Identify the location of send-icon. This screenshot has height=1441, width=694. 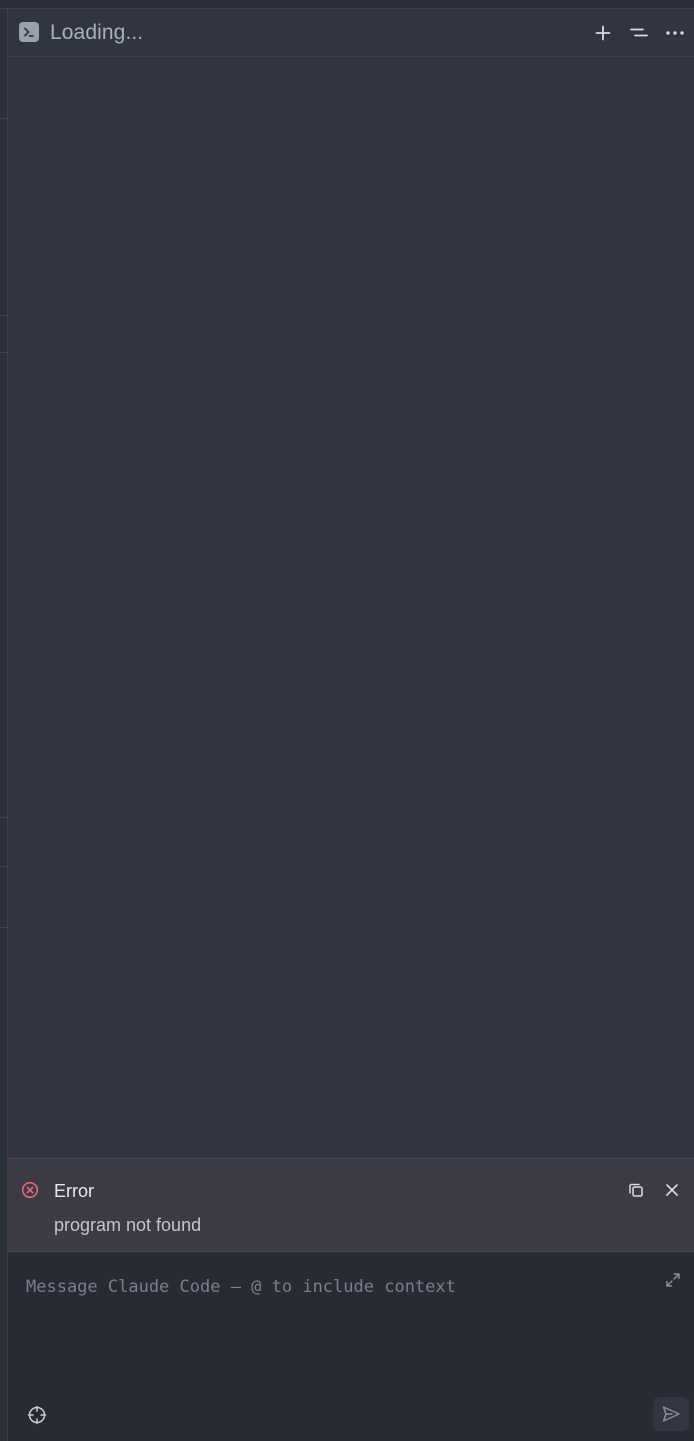
(671, 1414).